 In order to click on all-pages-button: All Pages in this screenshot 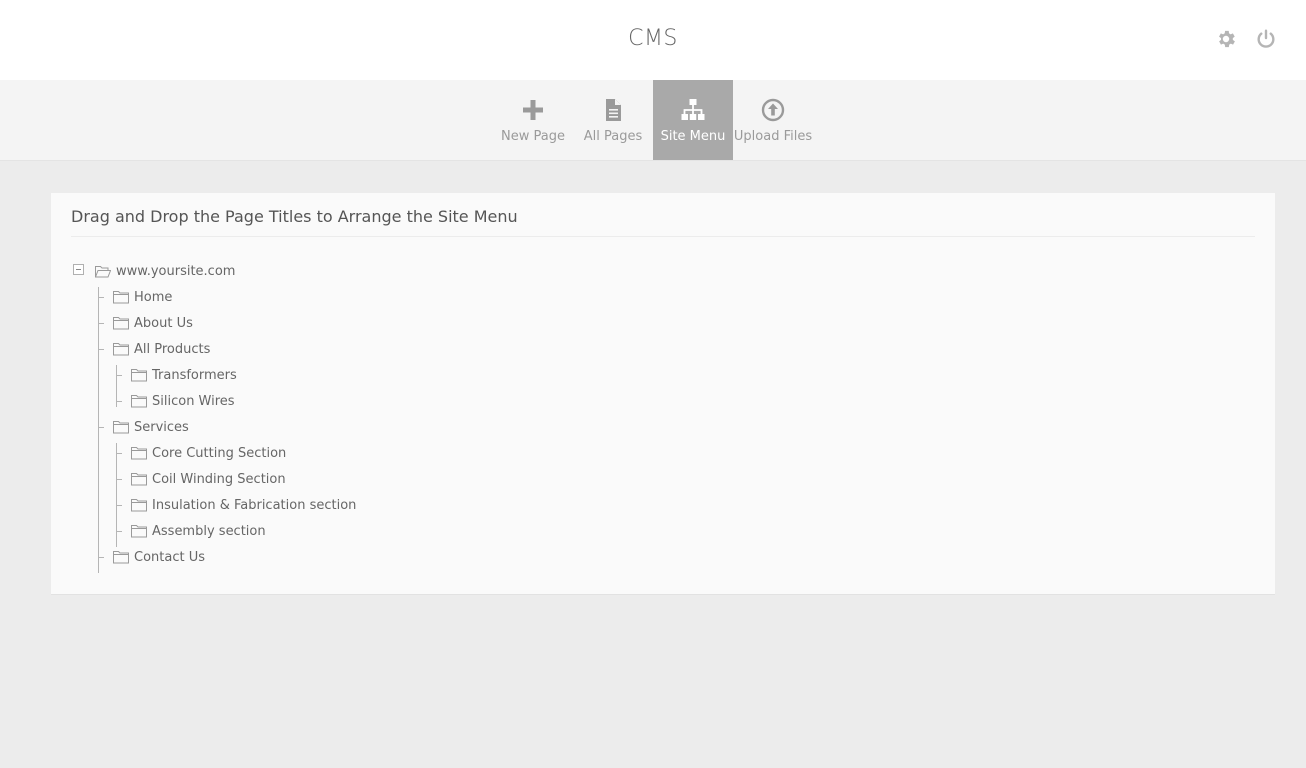, I will do `click(613, 120)`.